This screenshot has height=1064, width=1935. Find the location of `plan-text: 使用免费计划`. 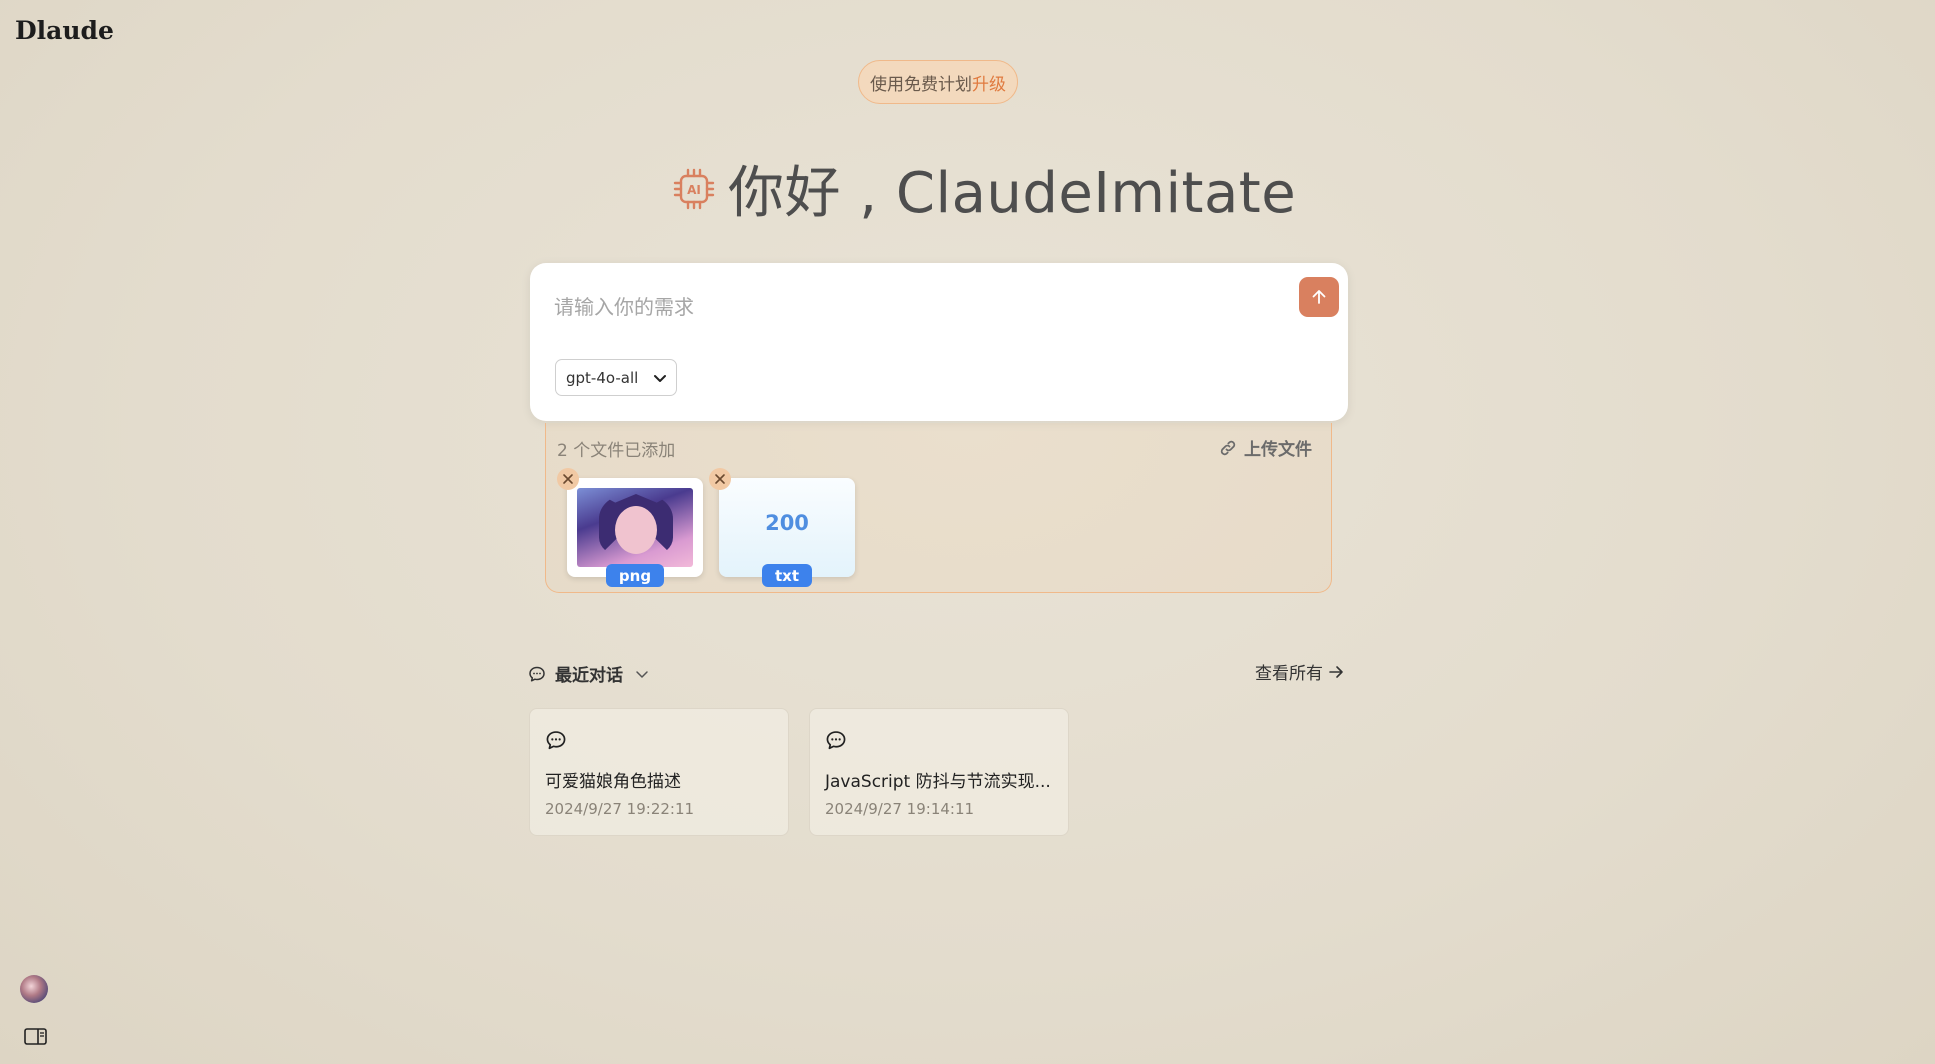

plan-text: 使用免费计划 is located at coordinates (921, 84).